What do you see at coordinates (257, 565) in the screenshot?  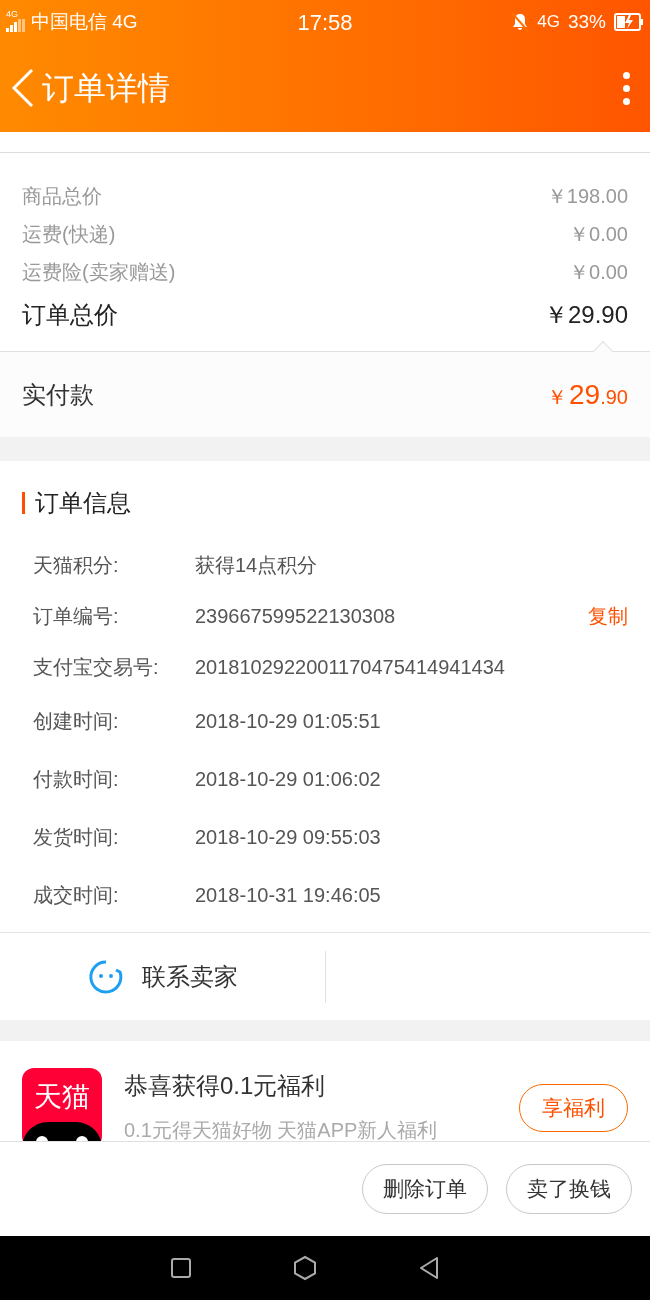 I see `info-value: 获得14点积分` at bounding box center [257, 565].